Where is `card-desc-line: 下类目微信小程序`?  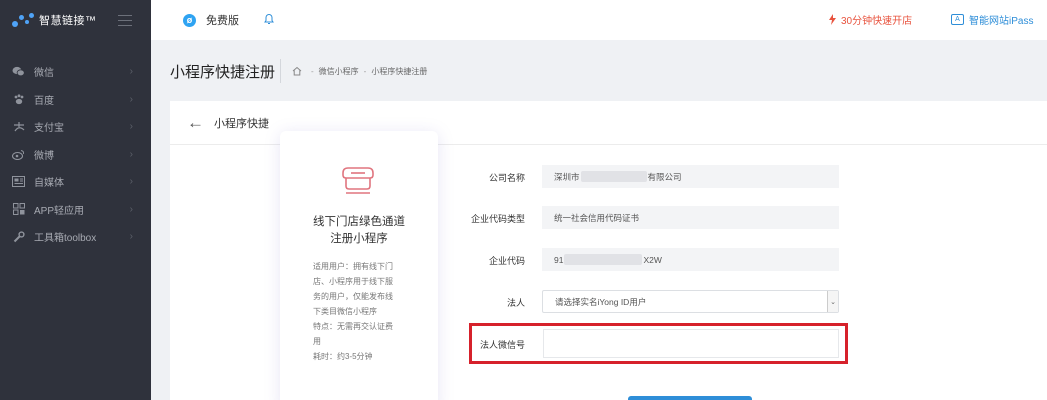 card-desc-line: 下类目微信小程序 is located at coordinates (345, 311).